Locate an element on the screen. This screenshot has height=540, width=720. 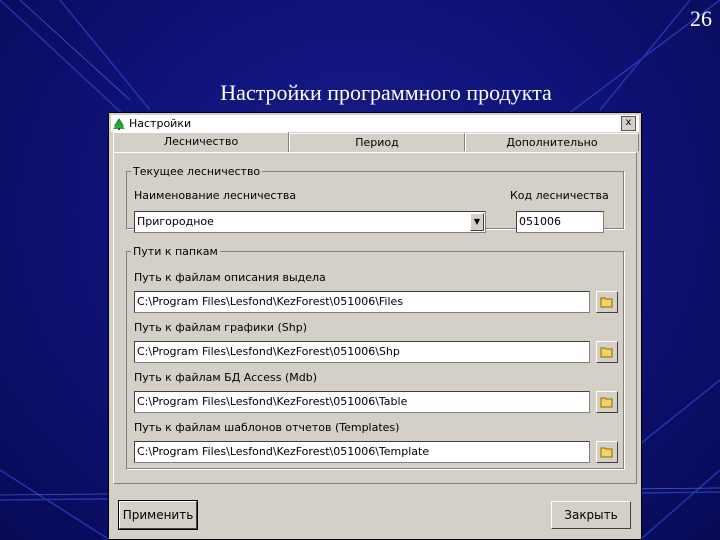
forestry-name-value: Пригородное is located at coordinates (175, 221).